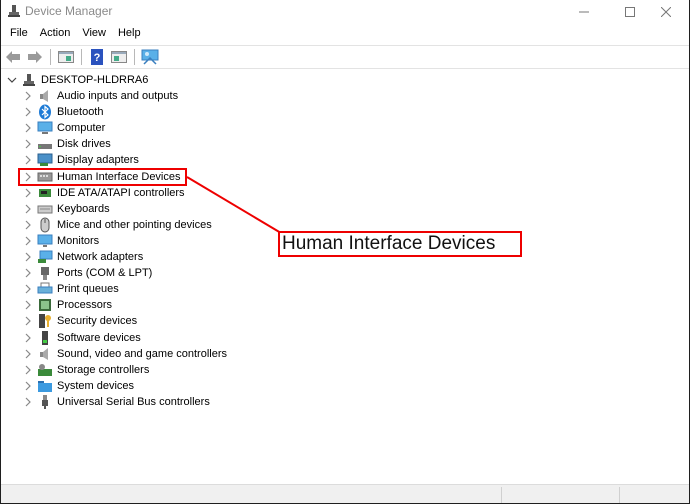  I want to click on monitor-icon, so click(45, 241).